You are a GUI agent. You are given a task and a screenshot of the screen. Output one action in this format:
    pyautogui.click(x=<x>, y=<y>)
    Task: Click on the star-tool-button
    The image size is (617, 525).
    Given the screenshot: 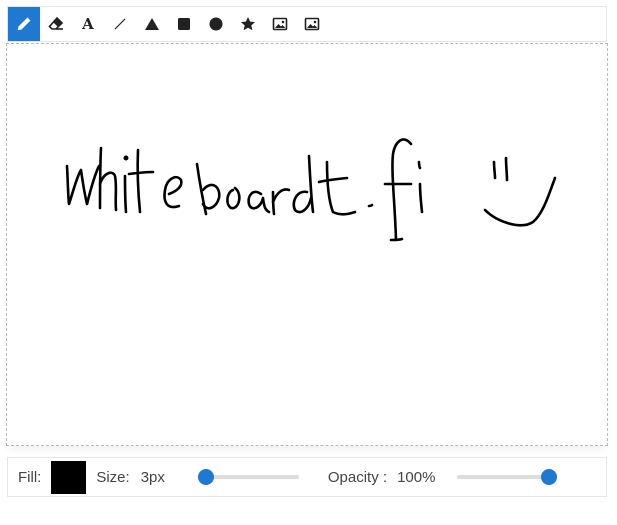 What is the action you would take?
    pyautogui.click(x=248, y=24)
    